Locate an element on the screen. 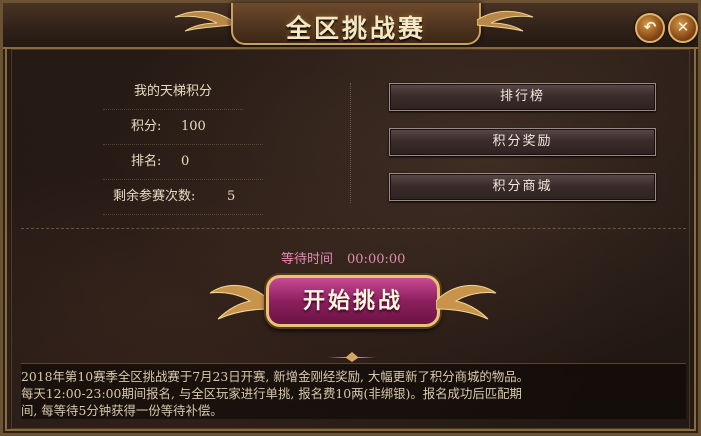 The width and height of the screenshot is (701, 436). start-left-wing-icon is located at coordinates (239, 302).